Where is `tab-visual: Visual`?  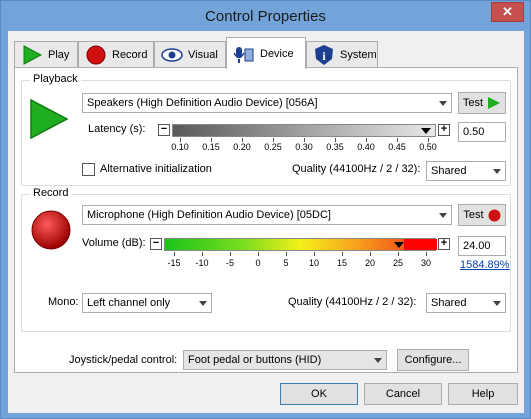
tab-visual: Visual is located at coordinates (190, 54).